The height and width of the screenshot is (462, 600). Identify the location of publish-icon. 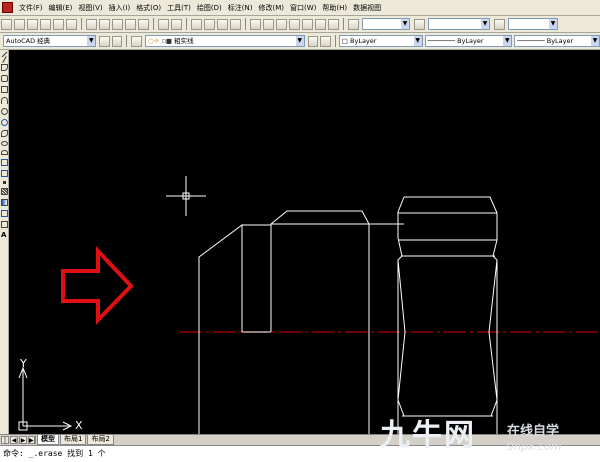
(71, 24).